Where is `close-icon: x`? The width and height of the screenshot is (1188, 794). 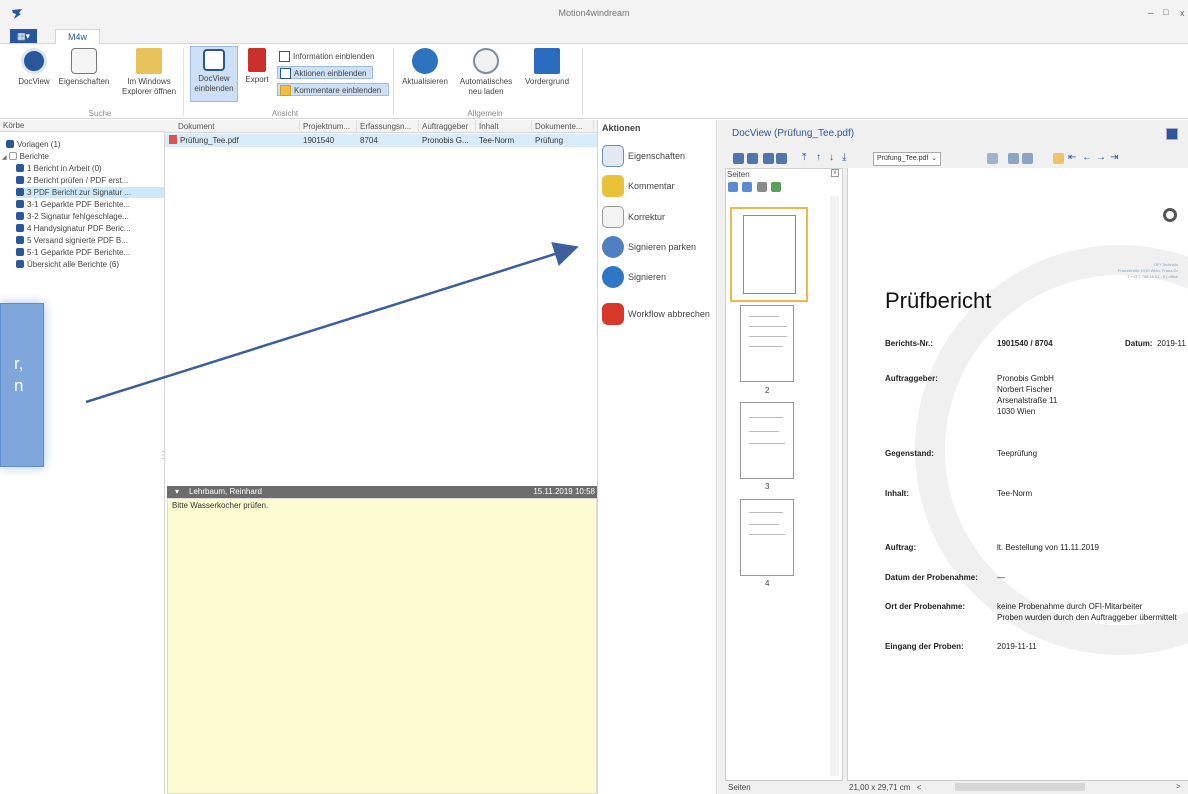
close-icon: x is located at coordinates (835, 173).